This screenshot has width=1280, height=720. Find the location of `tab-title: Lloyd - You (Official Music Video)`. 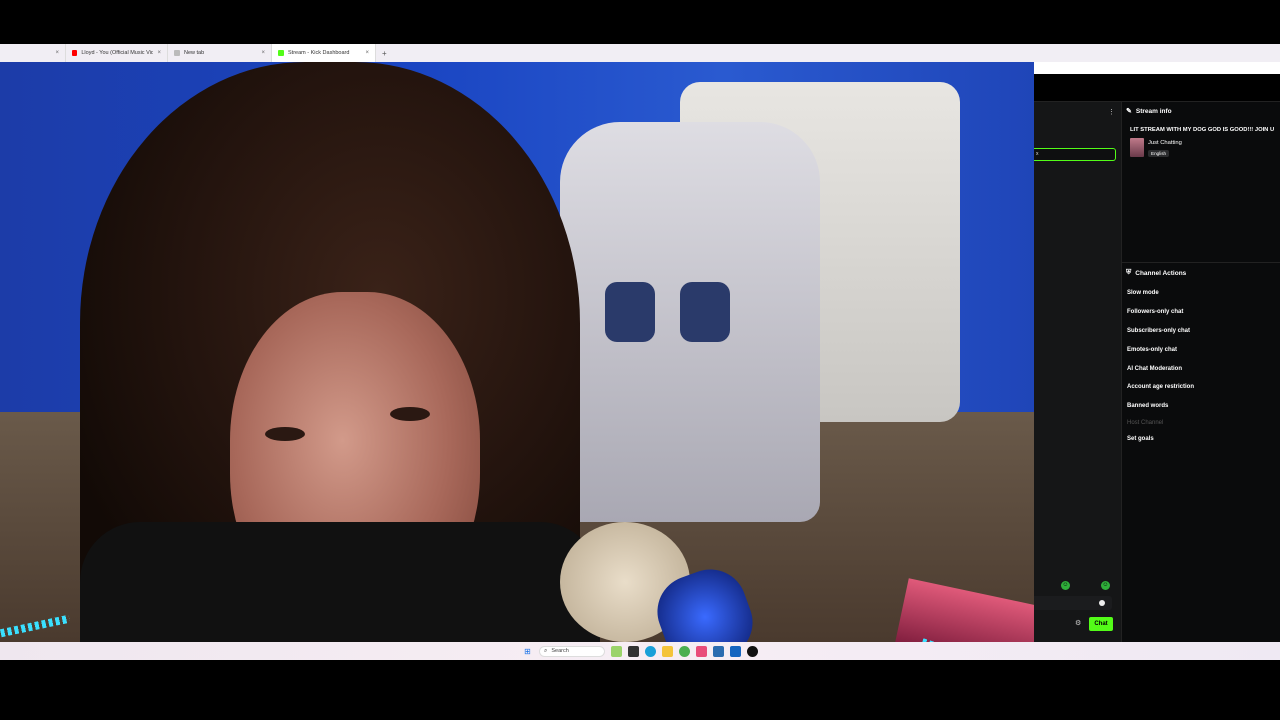

tab-title: Lloyd - You (Official Music Video) is located at coordinates (117, 53).